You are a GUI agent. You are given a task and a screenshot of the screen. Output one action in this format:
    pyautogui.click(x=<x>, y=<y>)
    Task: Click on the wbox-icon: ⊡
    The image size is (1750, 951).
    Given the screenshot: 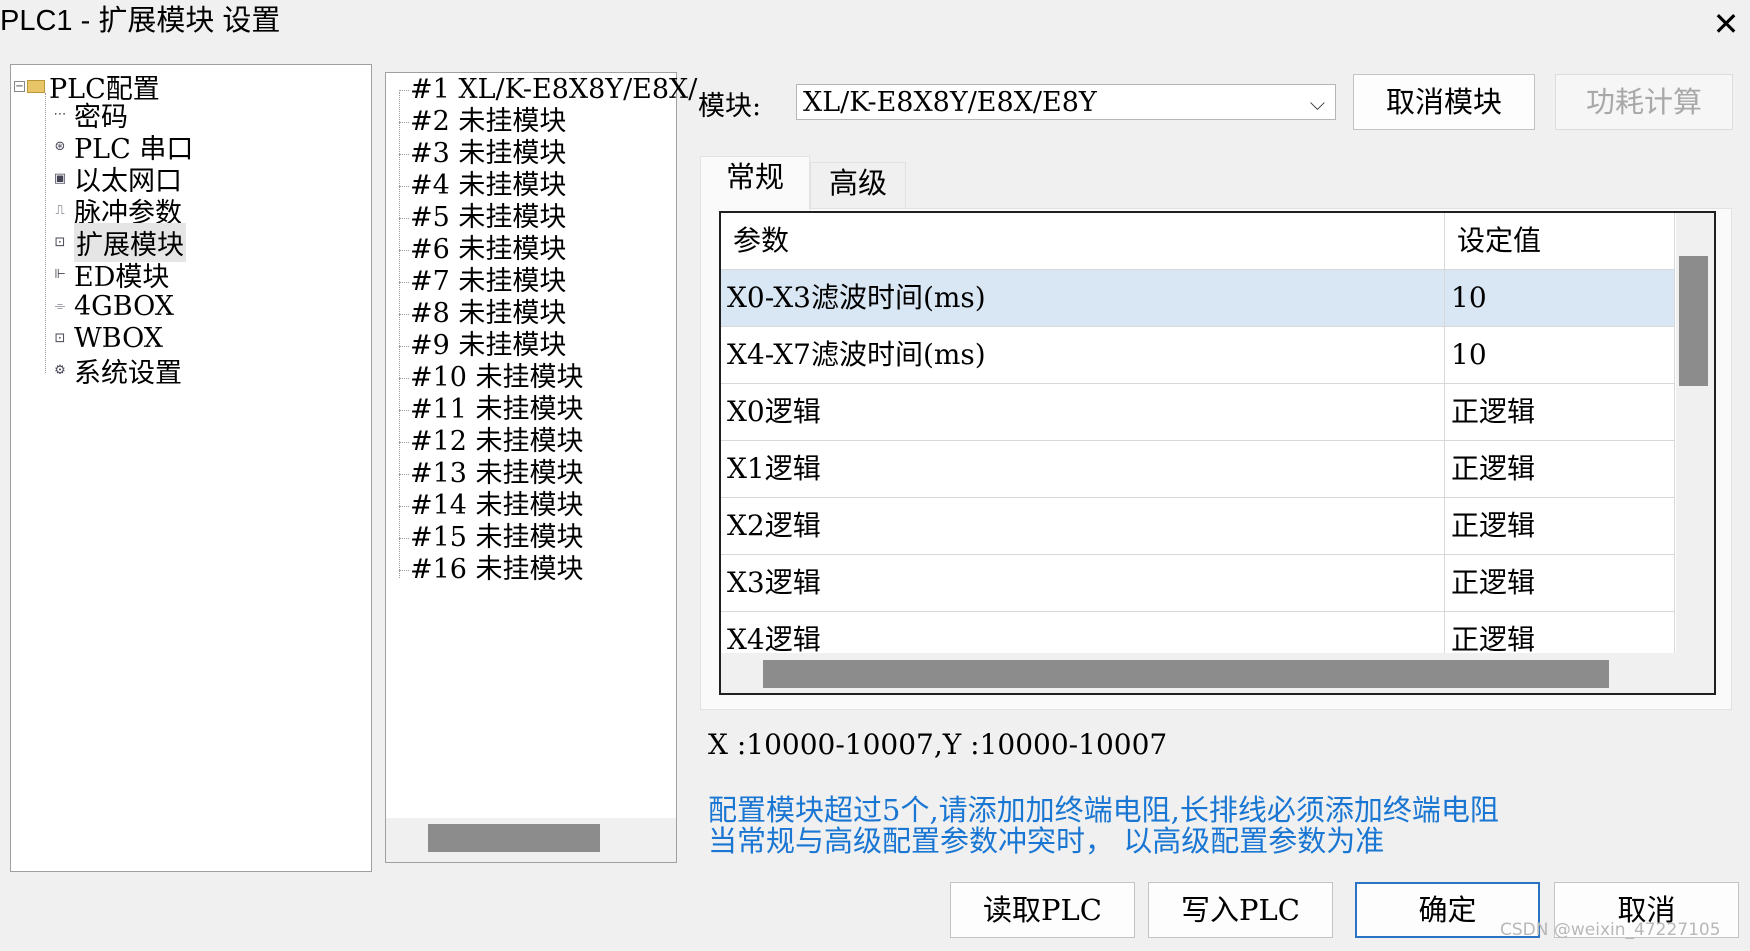 What is the action you would take?
    pyautogui.click(x=60, y=338)
    